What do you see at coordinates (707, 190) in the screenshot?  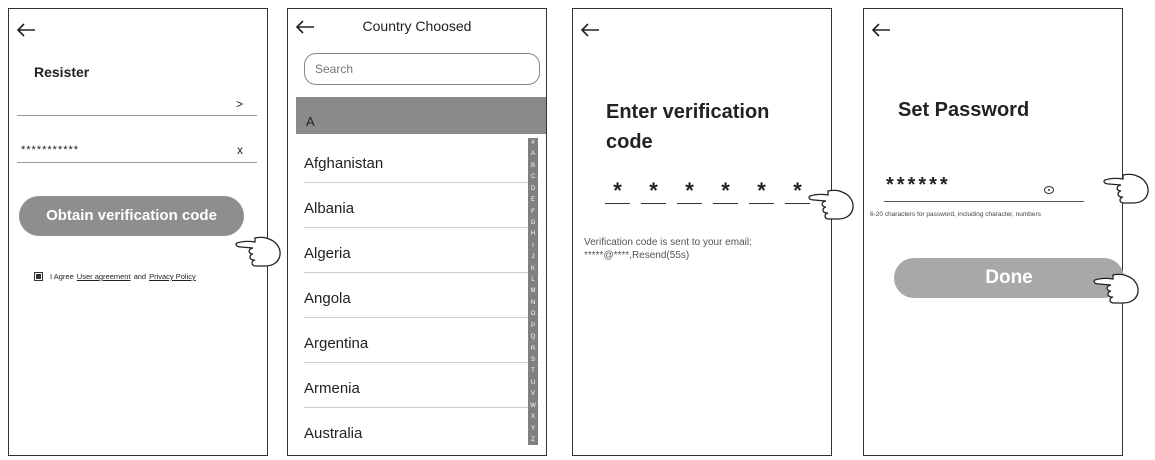 I see `code-input: * * * * * *` at bounding box center [707, 190].